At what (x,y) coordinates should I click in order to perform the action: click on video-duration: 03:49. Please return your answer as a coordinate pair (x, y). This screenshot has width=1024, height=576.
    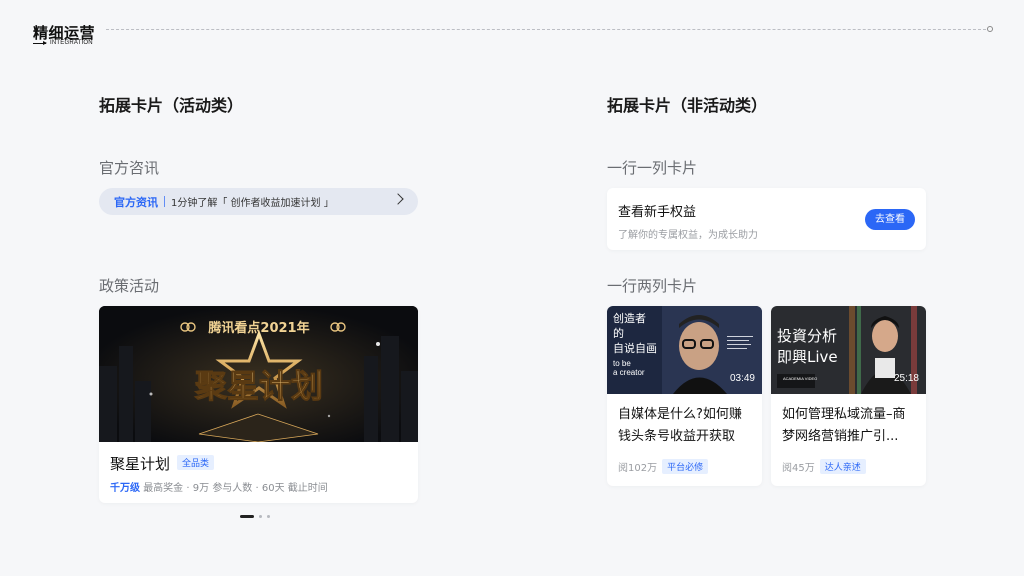
    Looking at the image, I should click on (742, 378).